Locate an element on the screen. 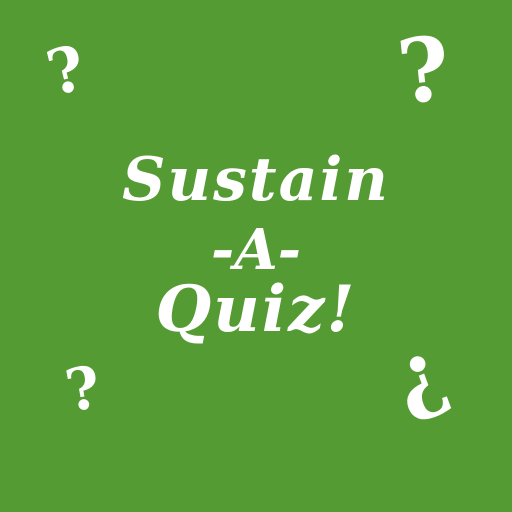 This screenshot has height=512, width=512. title-line-sustain: Sustain is located at coordinates (256, 180).